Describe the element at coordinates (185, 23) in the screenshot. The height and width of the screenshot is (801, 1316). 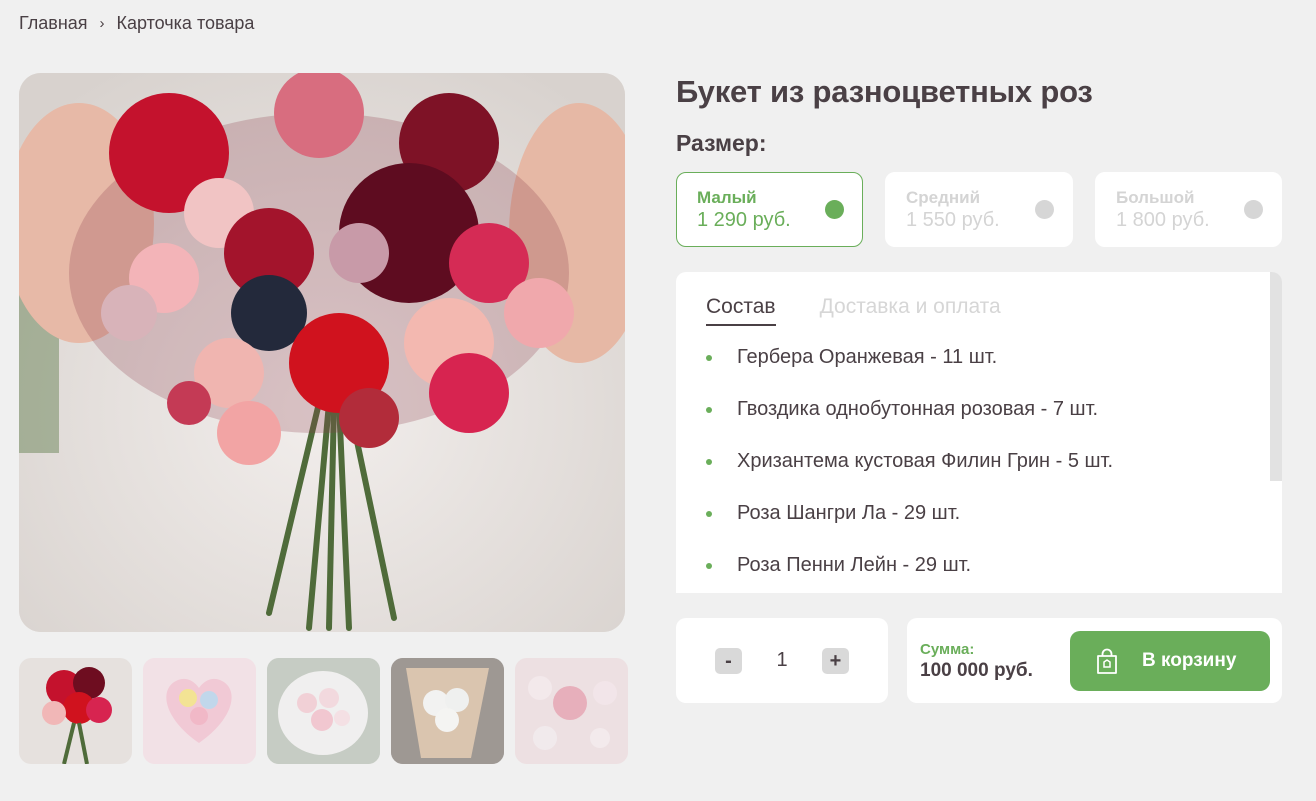
I see `breadcrumb-current: Карточка товара` at that location.